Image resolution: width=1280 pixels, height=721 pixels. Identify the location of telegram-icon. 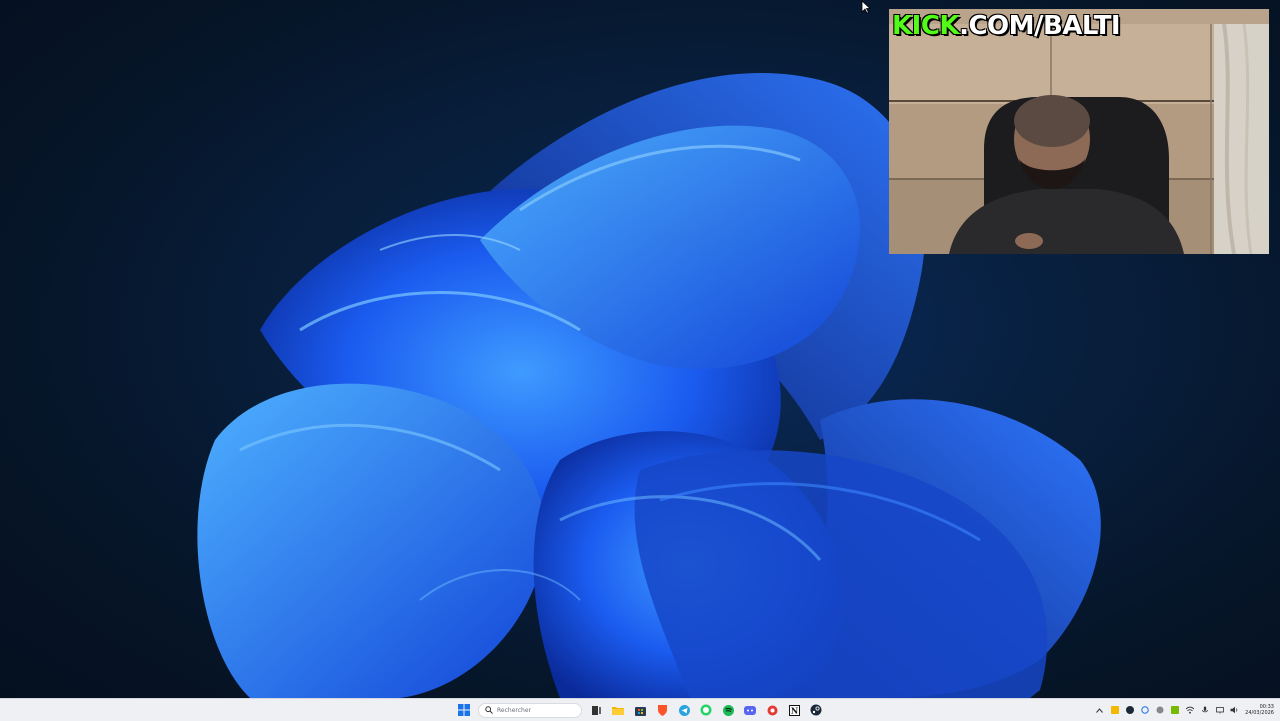
(684, 710).